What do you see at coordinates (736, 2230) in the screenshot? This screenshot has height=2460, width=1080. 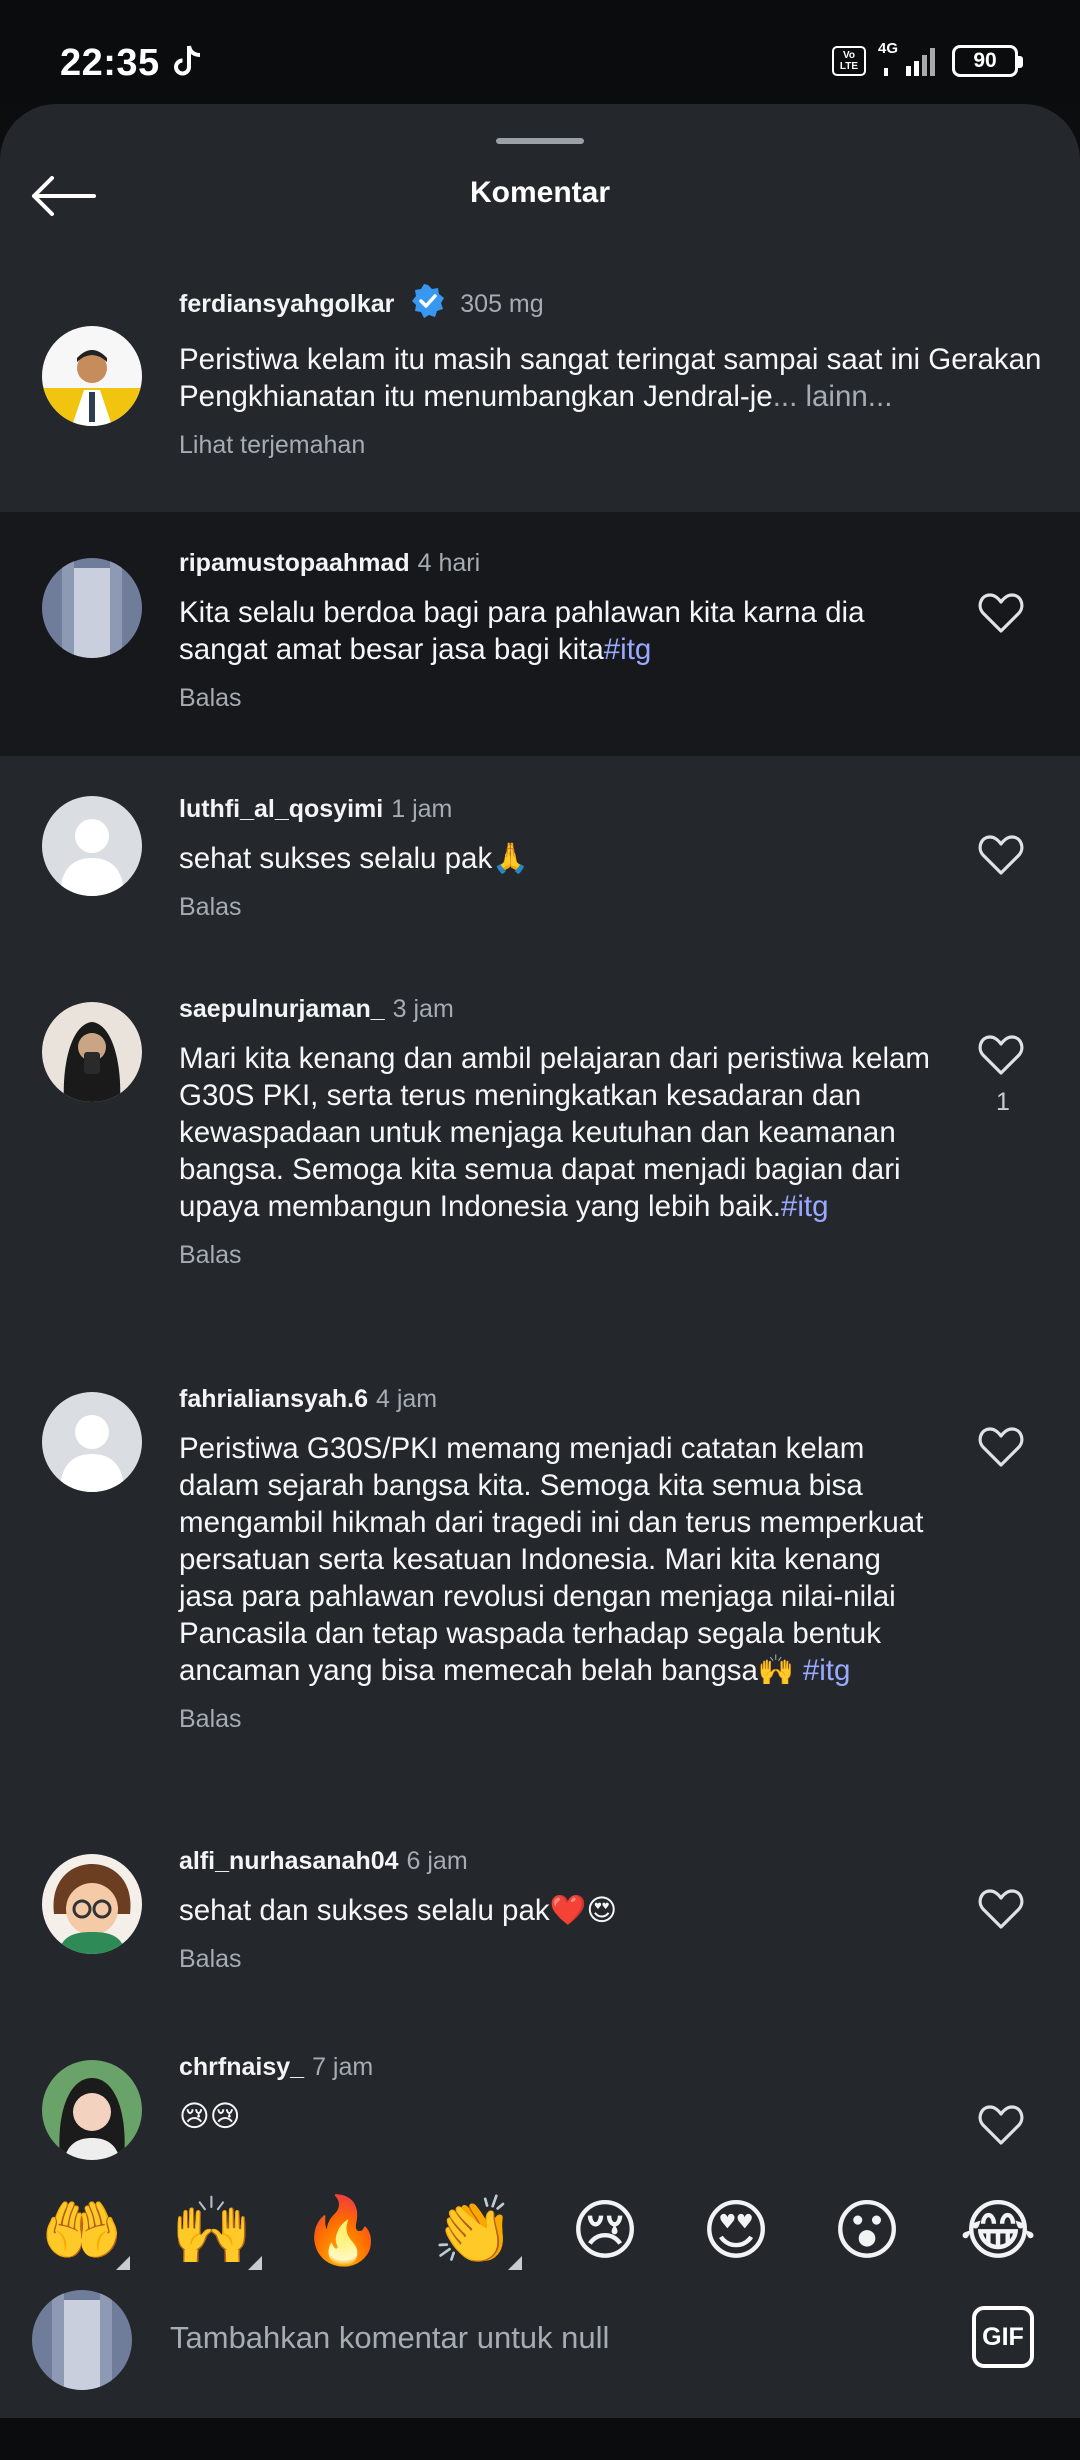 I see `emoji-button-heart-eyes: 😍` at bounding box center [736, 2230].